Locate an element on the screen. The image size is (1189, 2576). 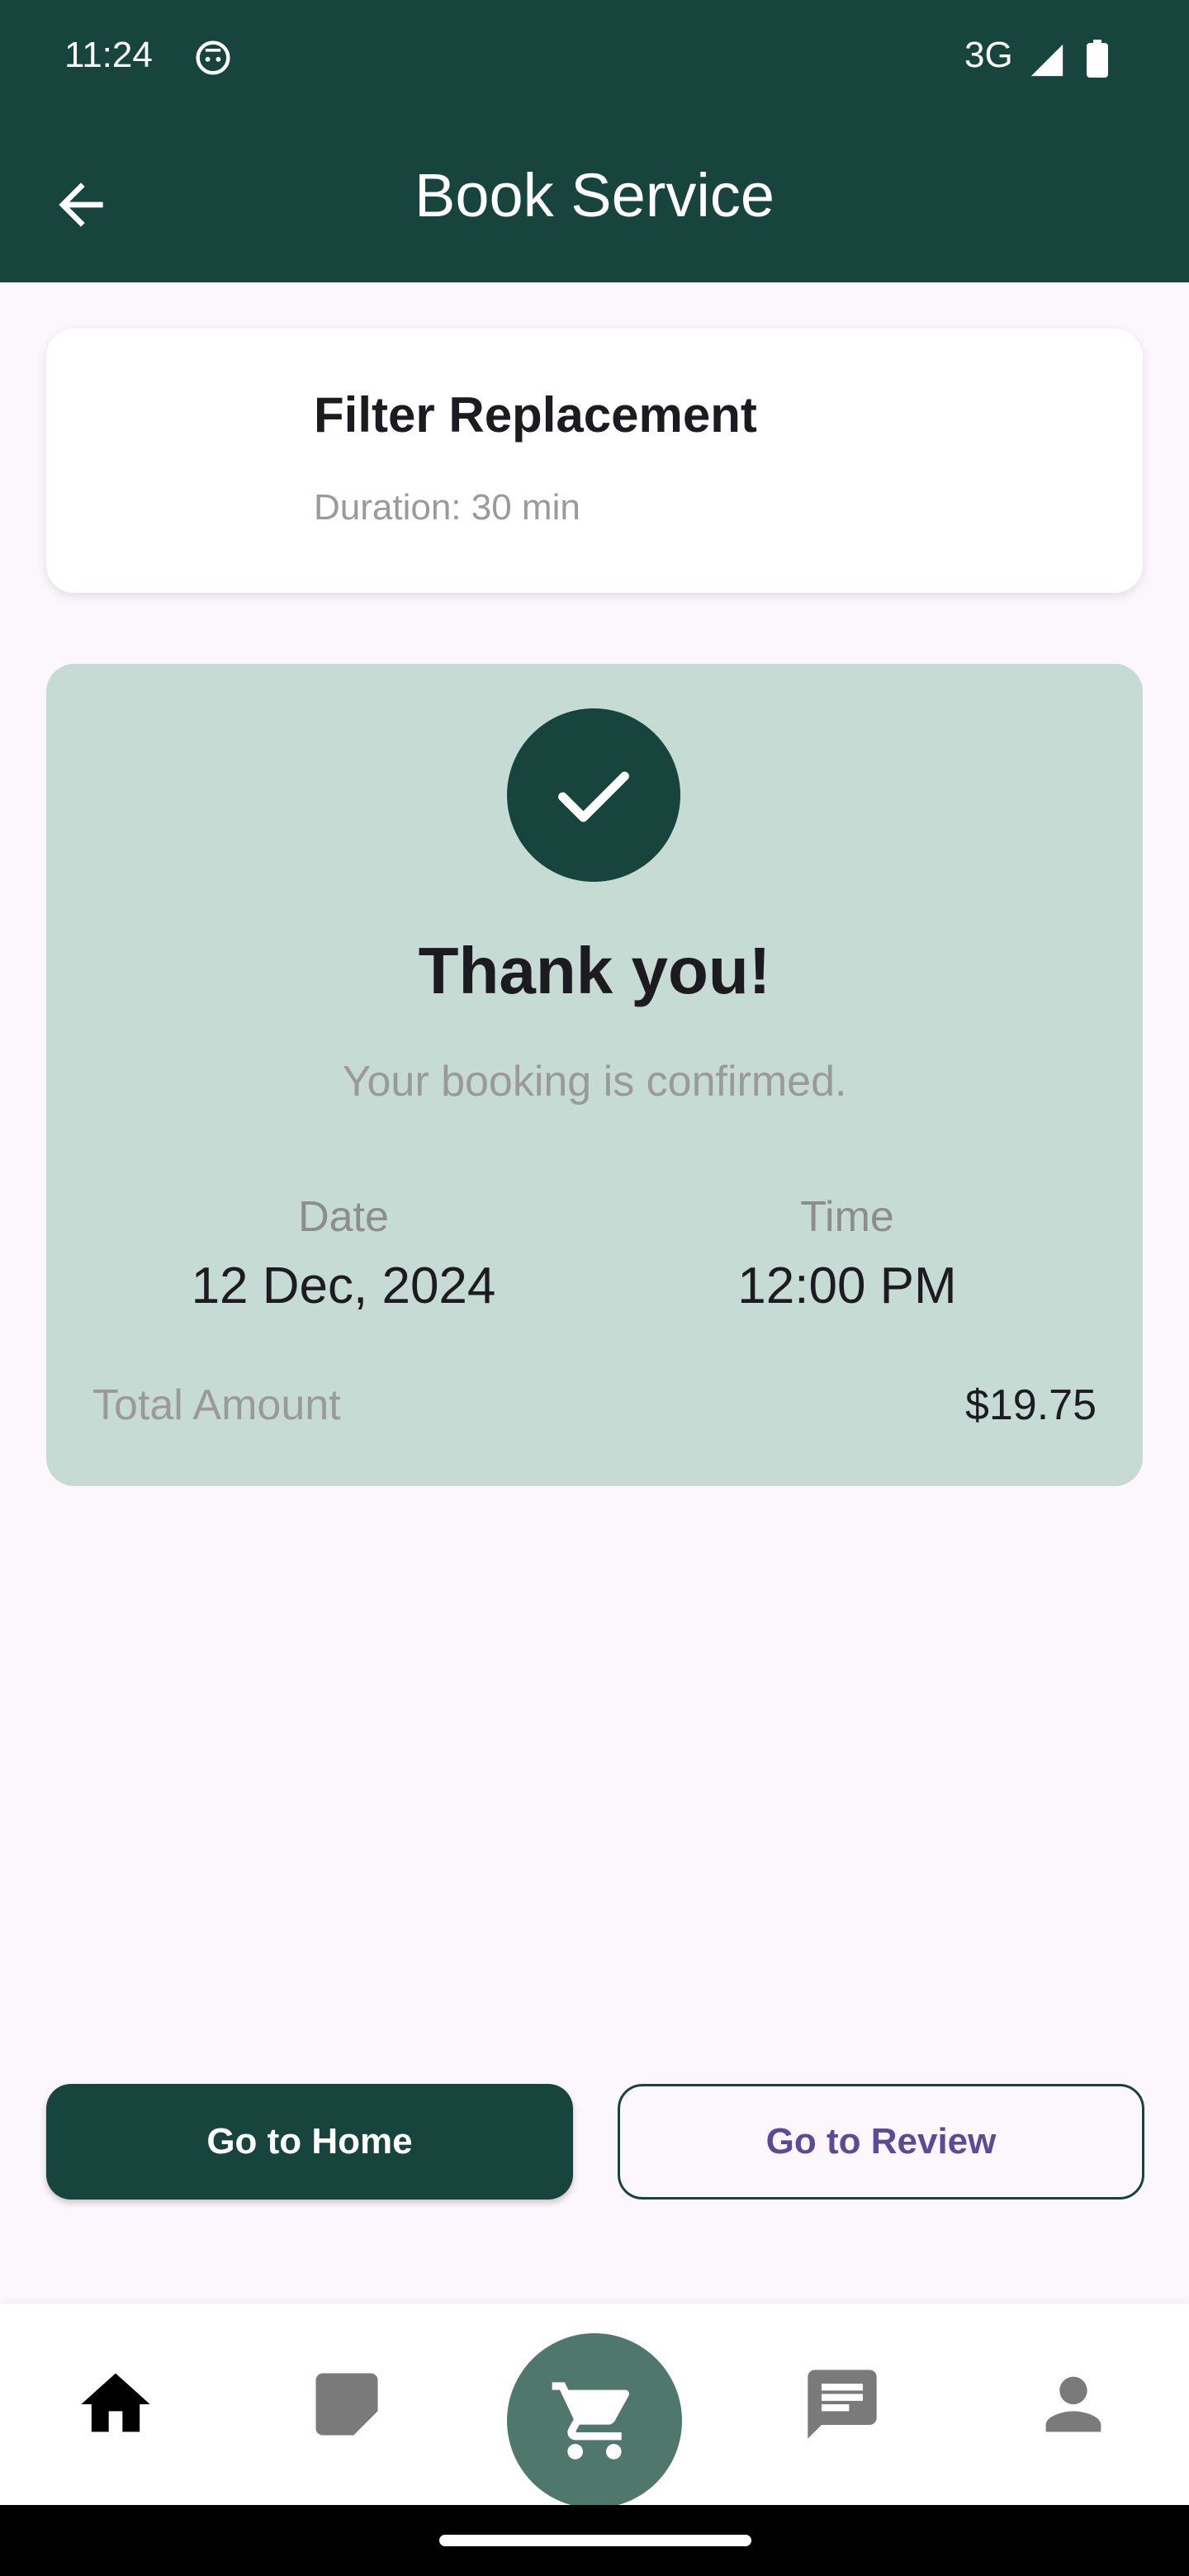
document-icon is located at coordinates (347, 2404).